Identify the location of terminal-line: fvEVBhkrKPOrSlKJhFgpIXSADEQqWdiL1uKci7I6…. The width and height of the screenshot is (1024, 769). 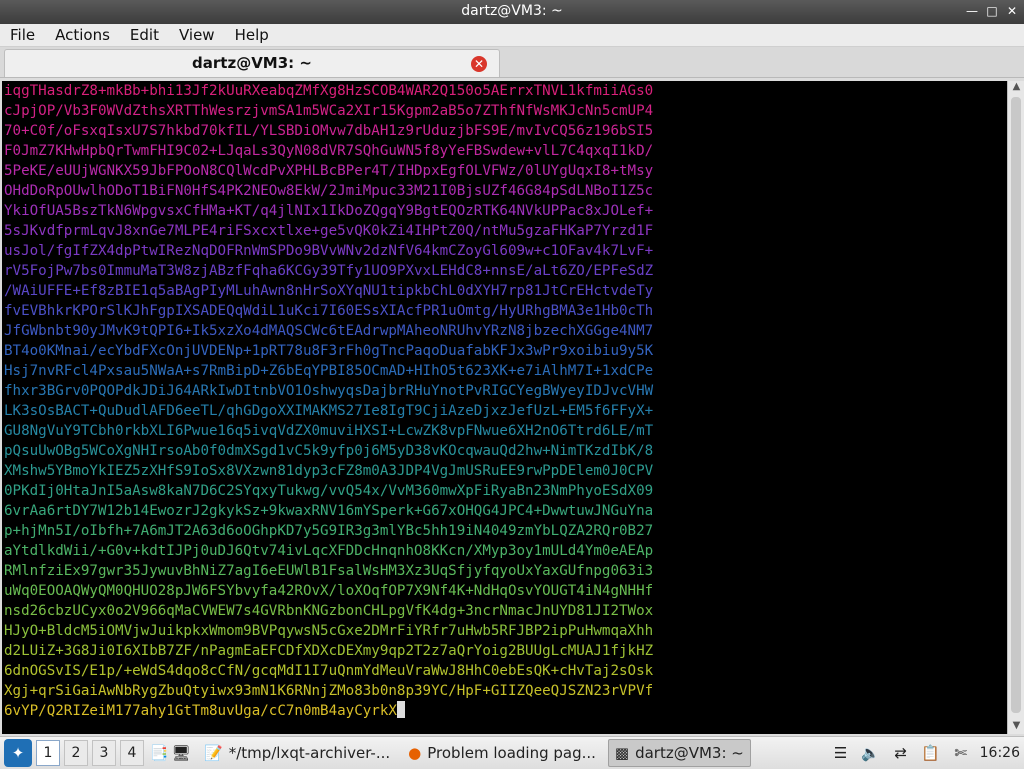
(329, 311).